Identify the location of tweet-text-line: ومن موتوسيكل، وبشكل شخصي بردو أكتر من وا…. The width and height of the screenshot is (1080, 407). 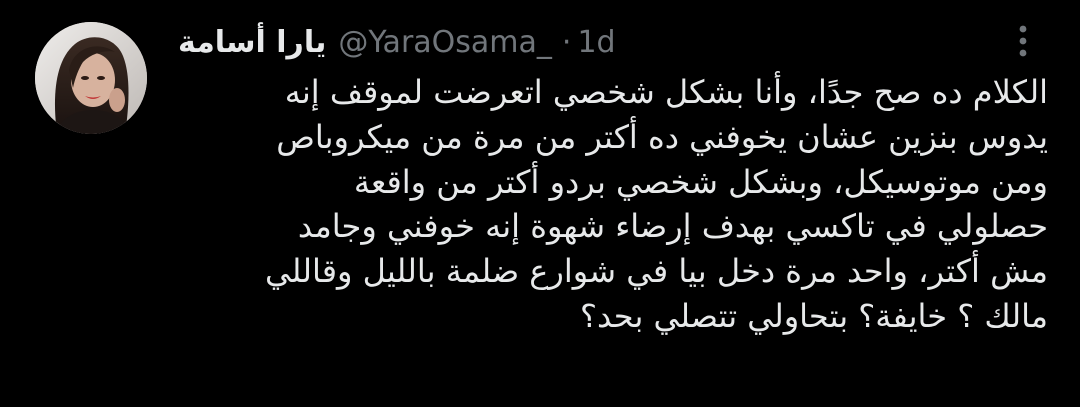
(700, 181).